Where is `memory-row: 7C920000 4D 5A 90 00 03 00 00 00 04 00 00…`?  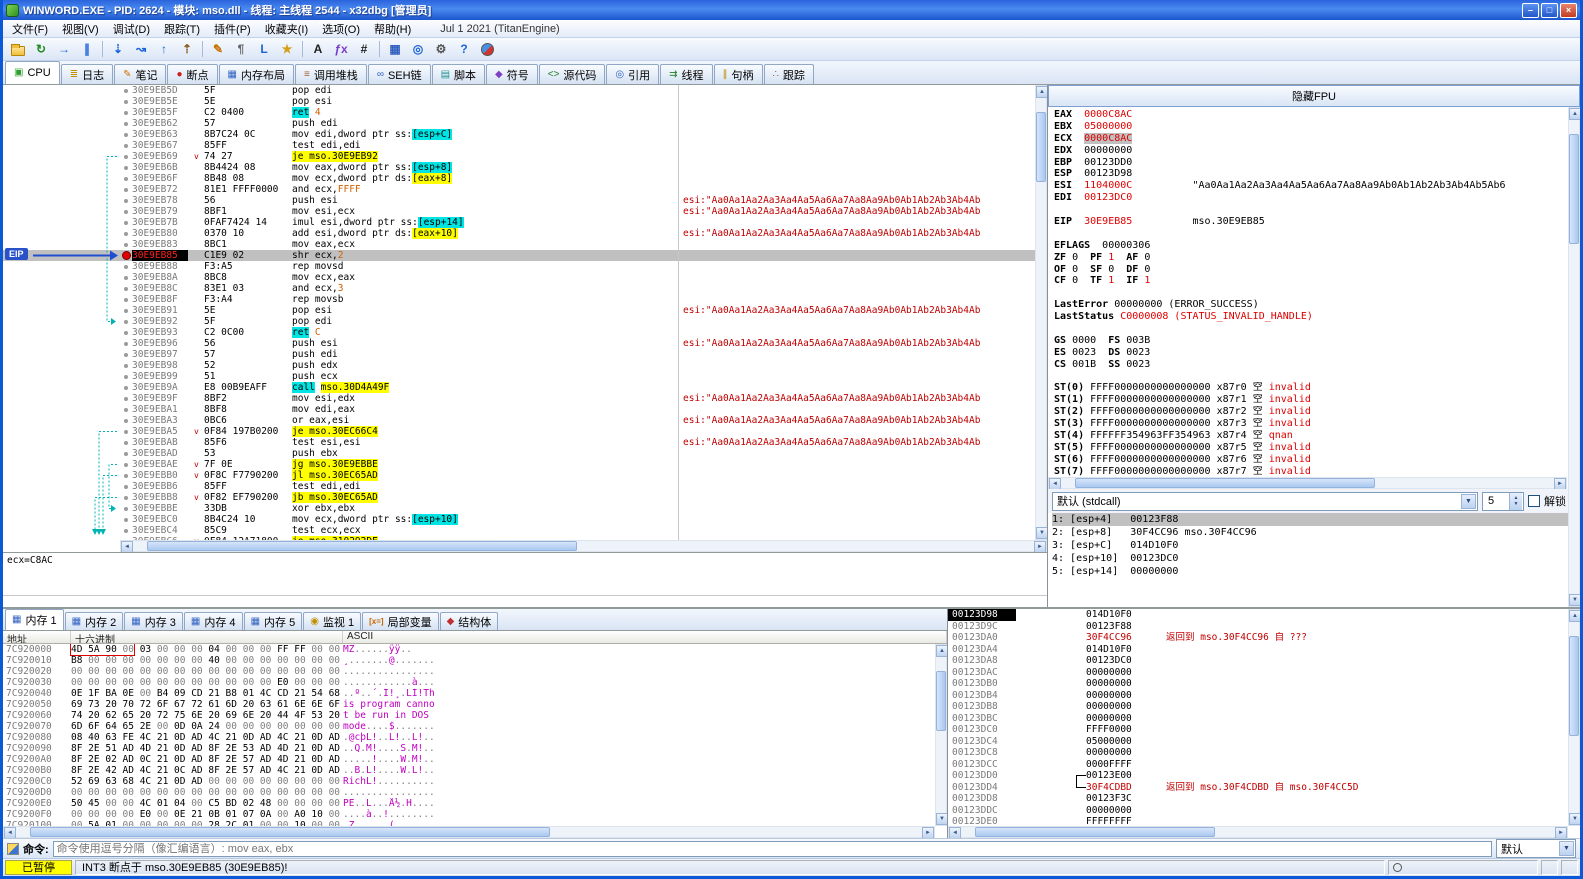
memory-row: 7C920000 4D 5A 90 00 03 00 00 00 04 00 00… is located at coordinates (469, 650).